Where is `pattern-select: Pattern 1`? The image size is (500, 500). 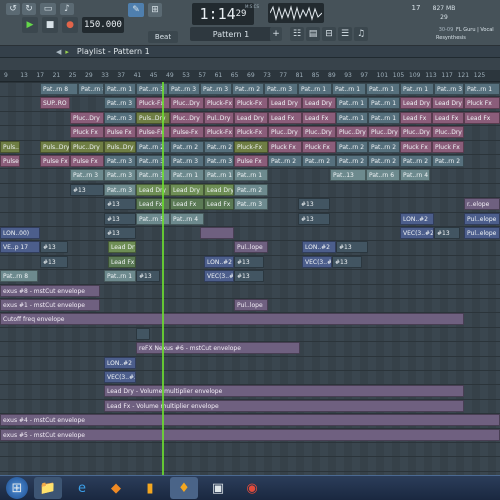
pattern-select: Pattern 1 is located at coordinates (231, 34).